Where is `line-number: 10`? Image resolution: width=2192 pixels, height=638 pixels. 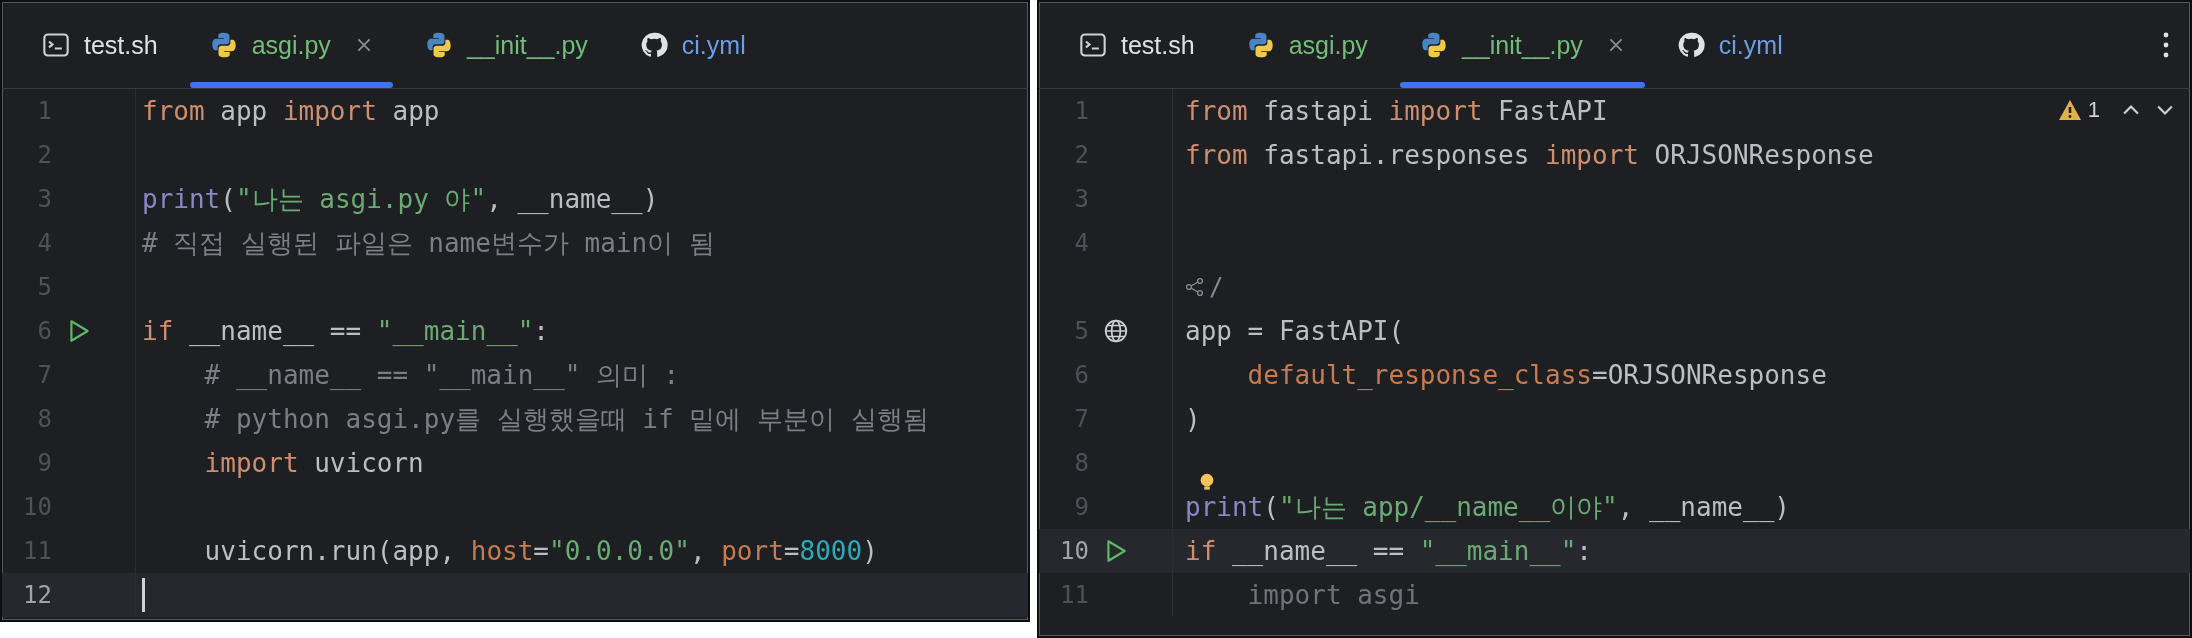
line-number: 10 is located at coordinates (1074, 551).